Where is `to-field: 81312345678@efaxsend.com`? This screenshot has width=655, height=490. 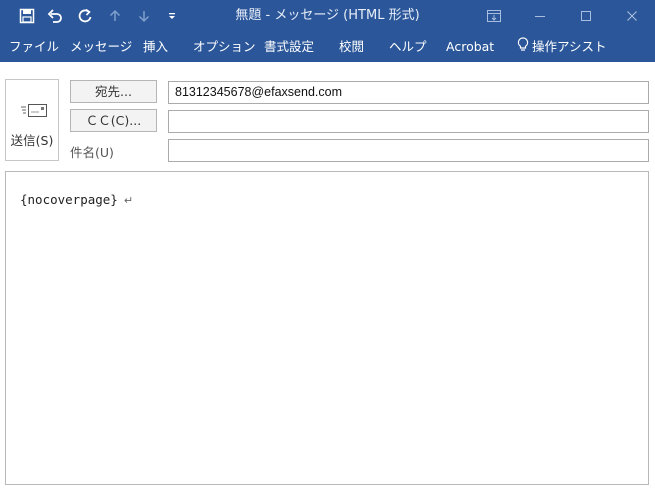 to-field: 81312345678@efaxsend.com is located at coordinates (408, 92).